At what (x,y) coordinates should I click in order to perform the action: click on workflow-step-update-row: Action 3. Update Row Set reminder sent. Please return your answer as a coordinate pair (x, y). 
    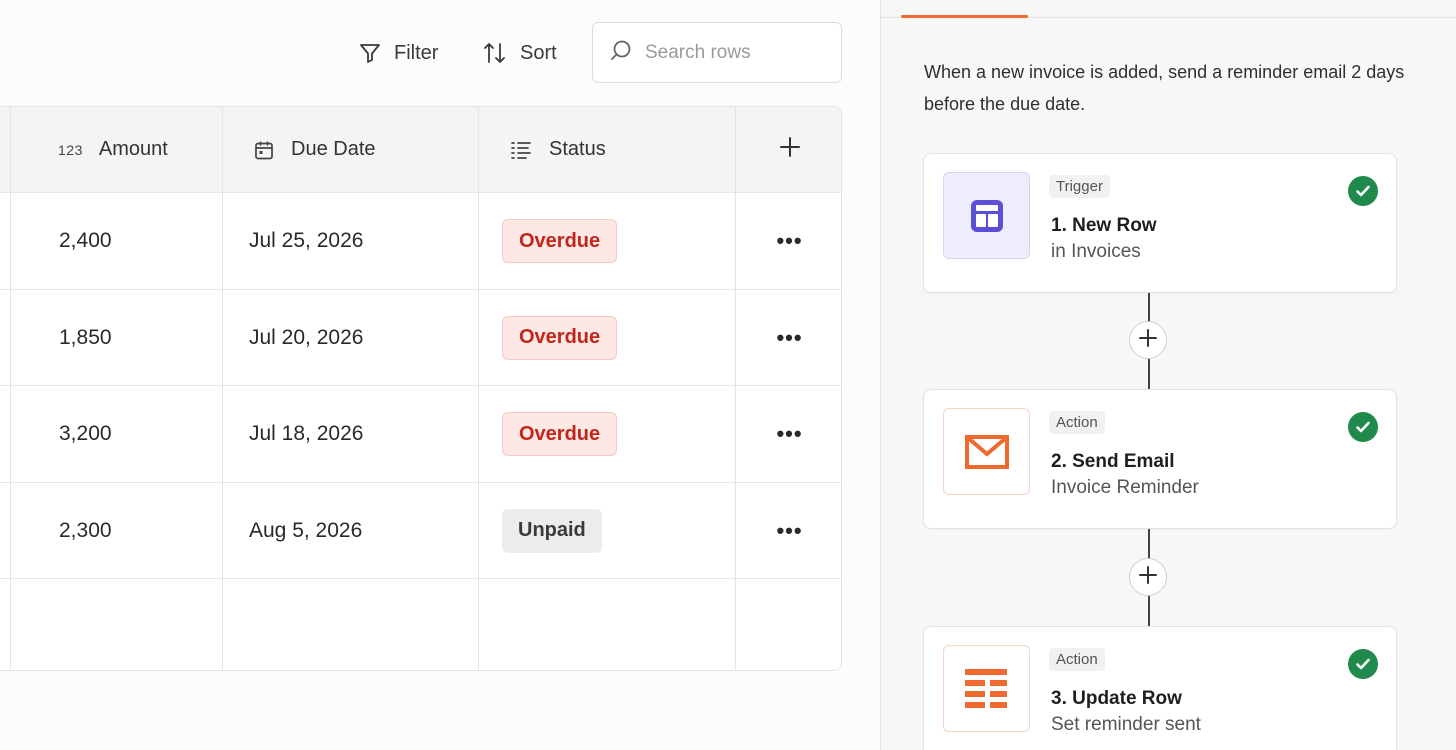
    Looking at the image, I should click on (1160, 688).